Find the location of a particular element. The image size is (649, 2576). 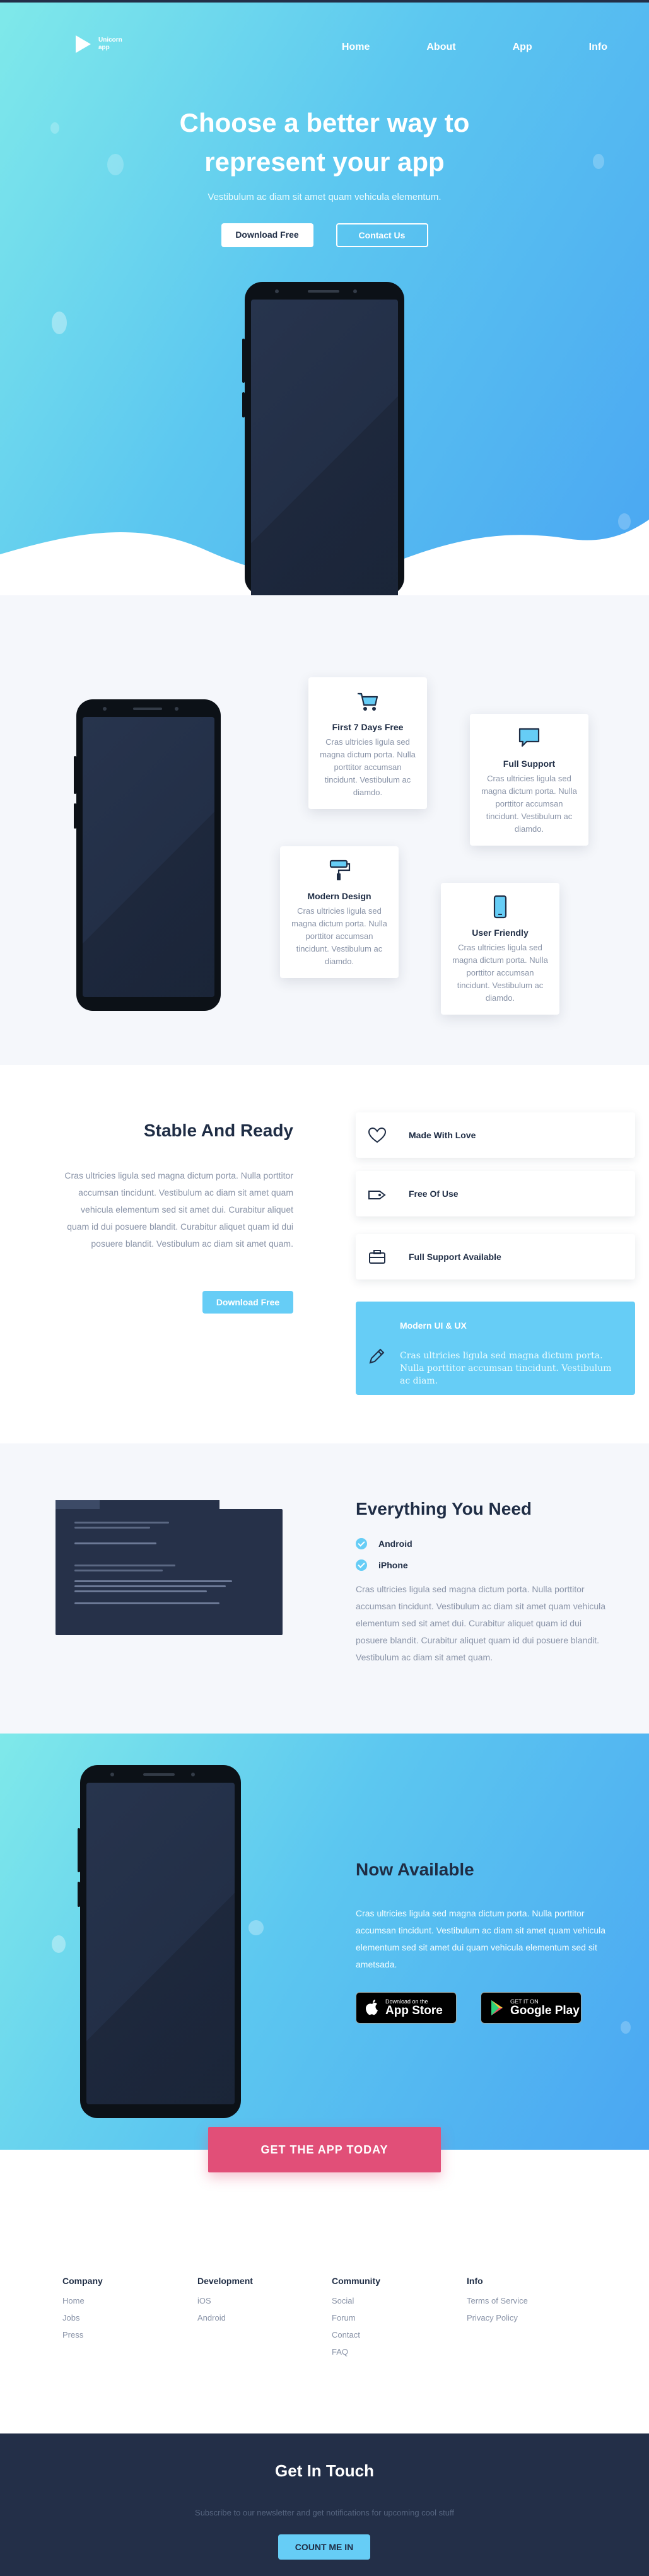

footer-column-community: Community Social Forum Contact FAQ is located at coordinates (356, 2318).